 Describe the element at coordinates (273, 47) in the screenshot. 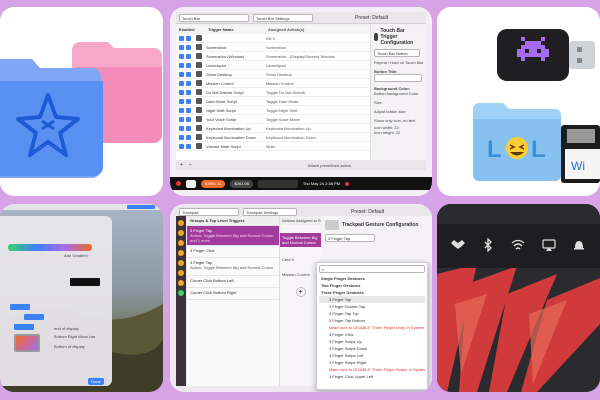

I see `table-row: Screenshot Screenshot` at that location.